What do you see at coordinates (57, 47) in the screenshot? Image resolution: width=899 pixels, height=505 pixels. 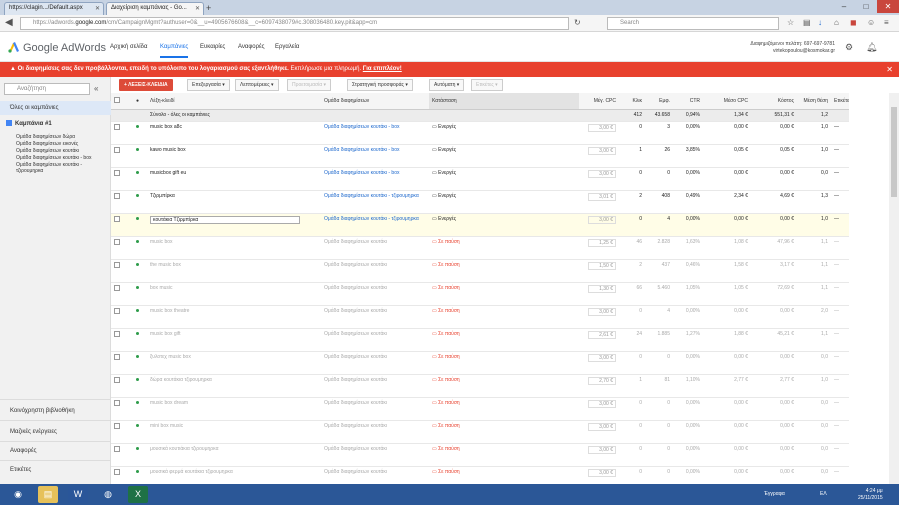 I see `adwords-logo: Google AdWords` at bounding box center [57, 47].